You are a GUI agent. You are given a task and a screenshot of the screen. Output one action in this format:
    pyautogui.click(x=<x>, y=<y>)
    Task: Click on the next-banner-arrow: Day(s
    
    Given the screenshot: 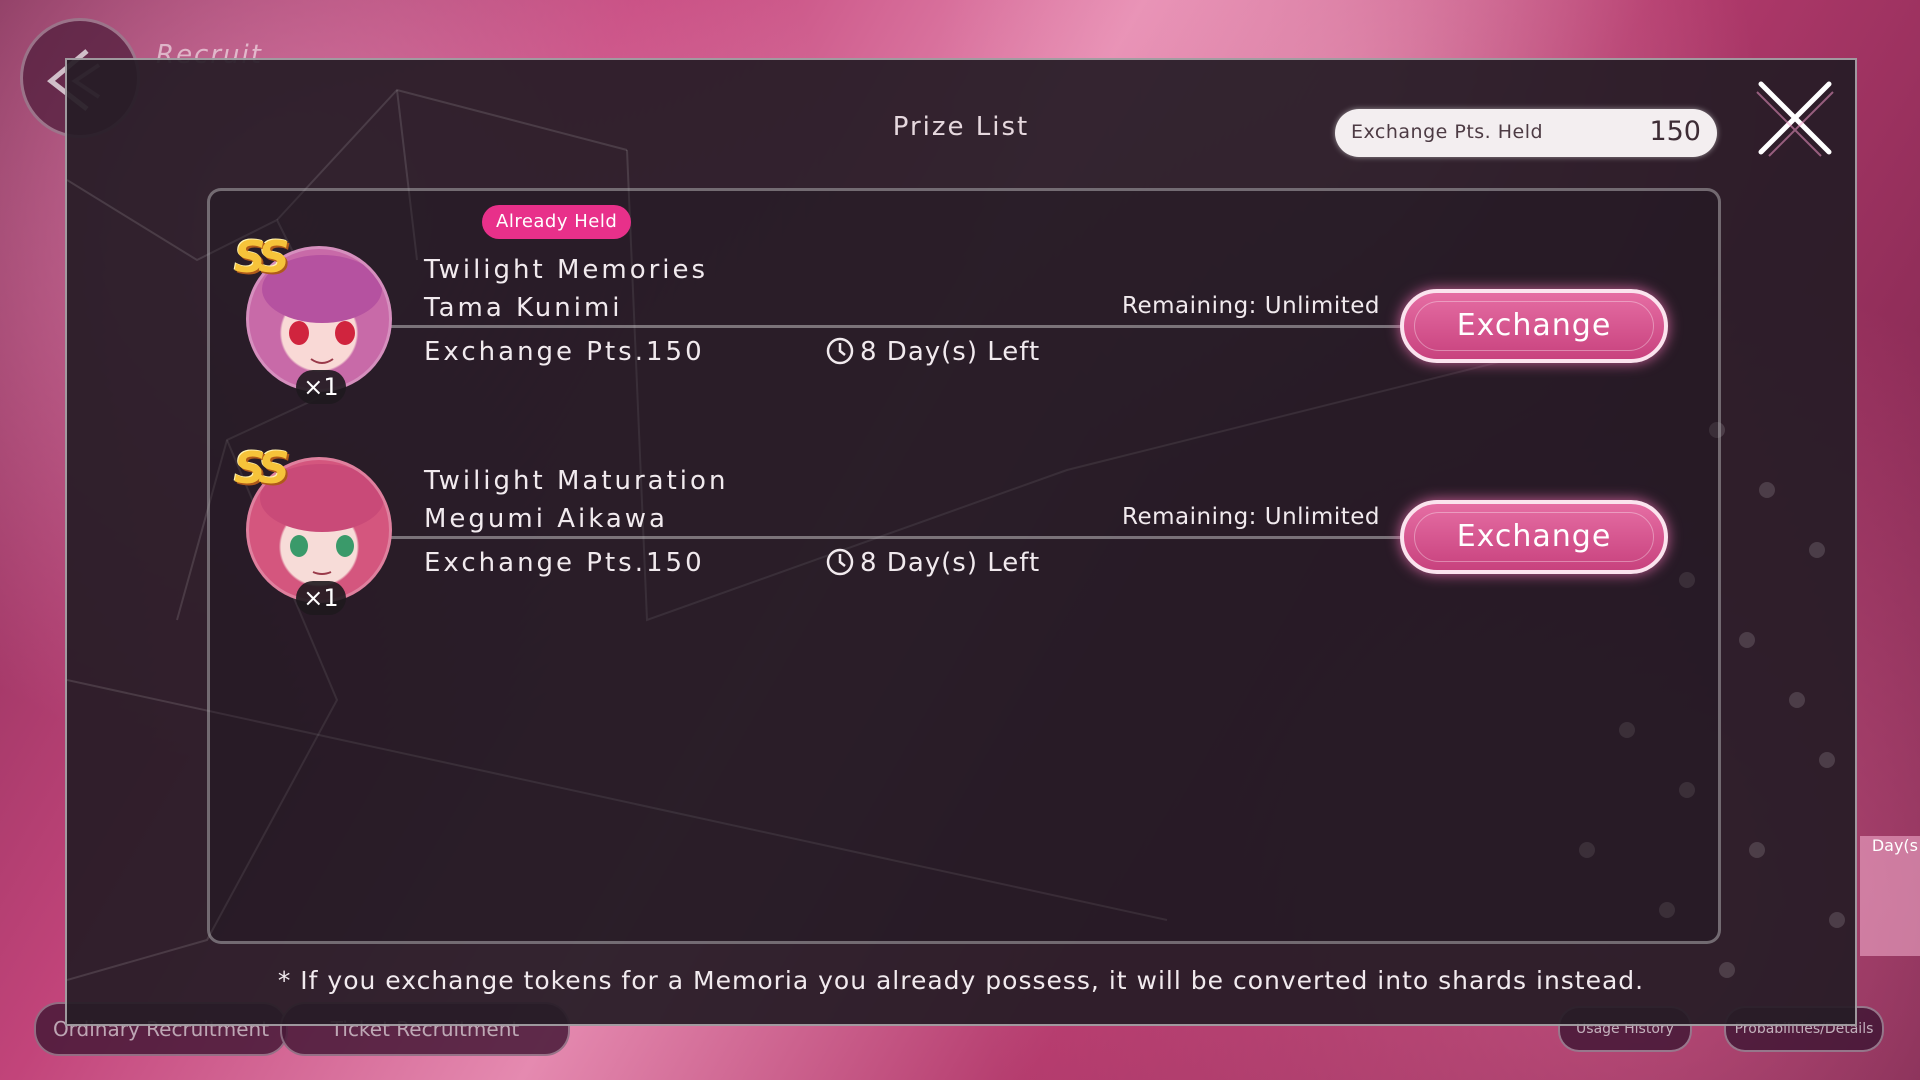 What is the action you would take?
    pyautogui.click(x=1890, y=896)
    